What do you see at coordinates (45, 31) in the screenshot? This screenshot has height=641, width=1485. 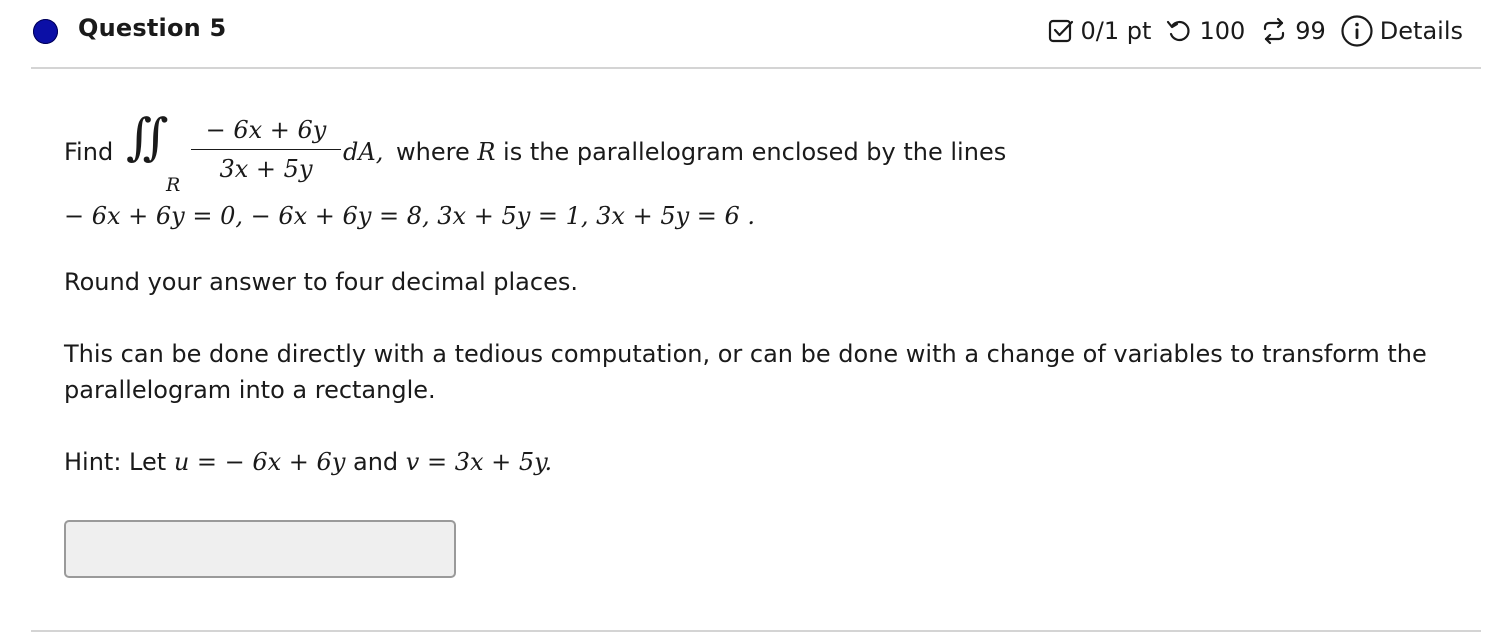 I see `question-status-dot` at bounding box center [45, 31].